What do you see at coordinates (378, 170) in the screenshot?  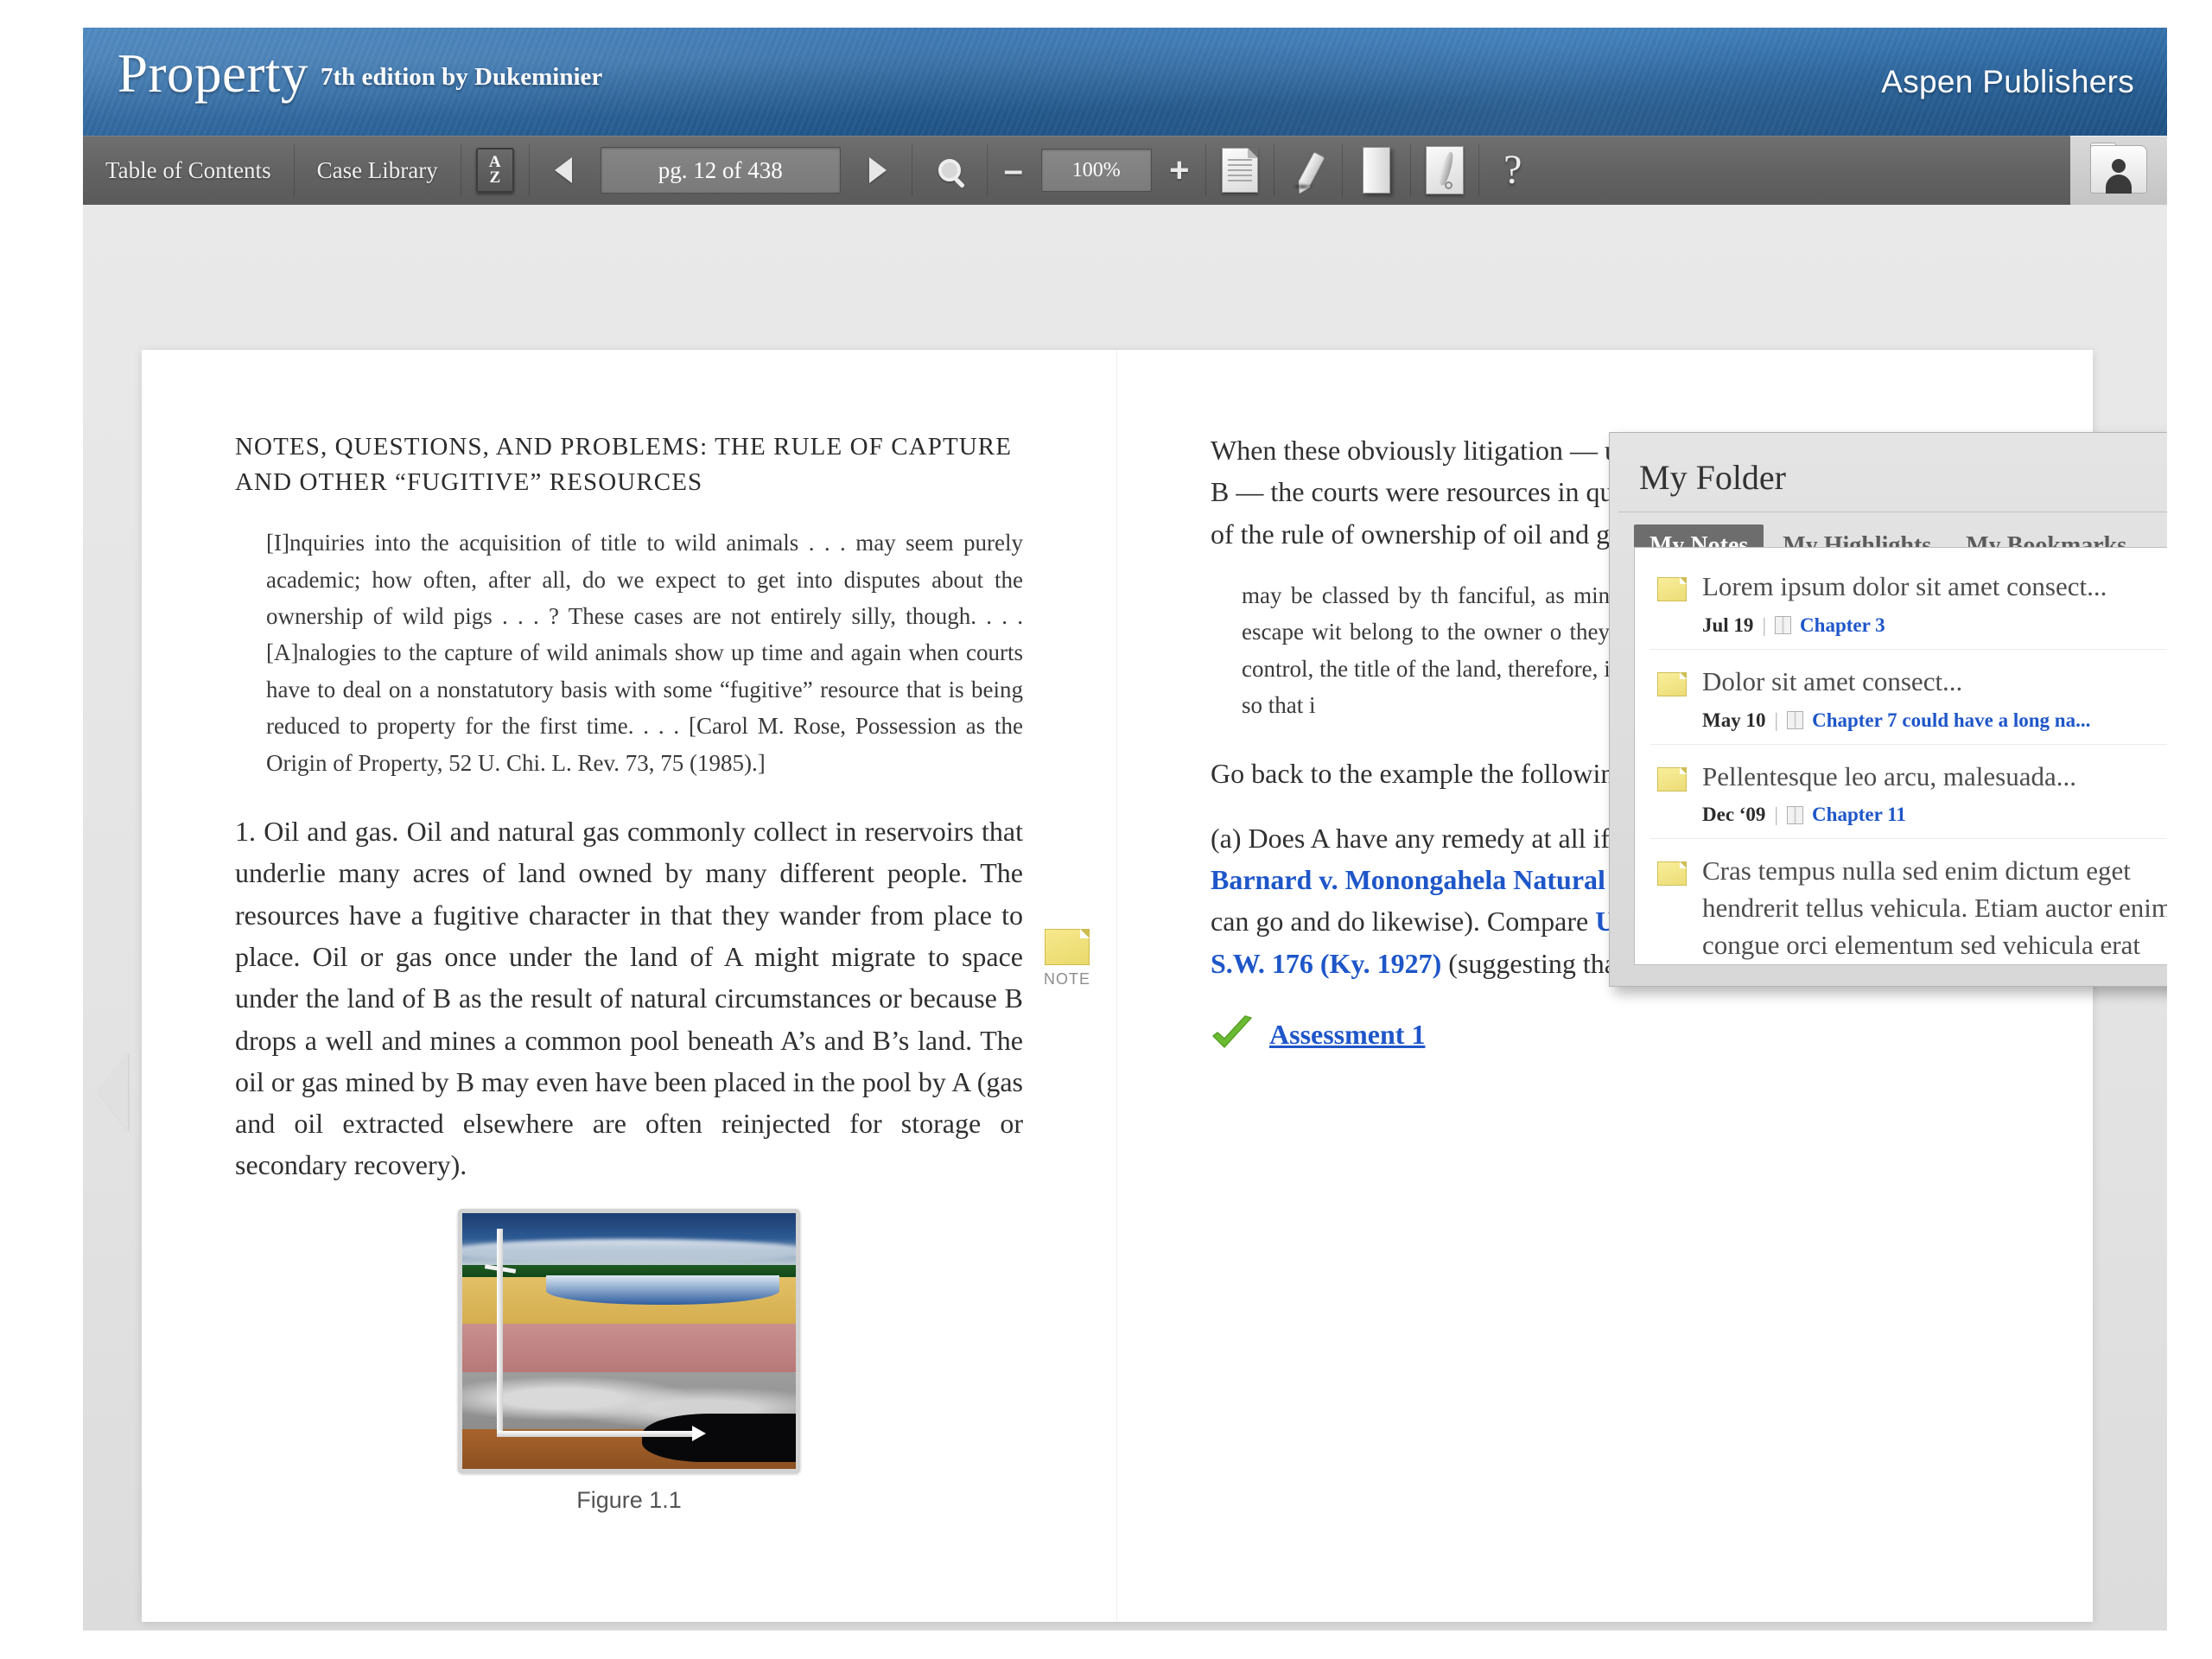 I see `case-library-button: Case Library` at bounding box center [378, 170].